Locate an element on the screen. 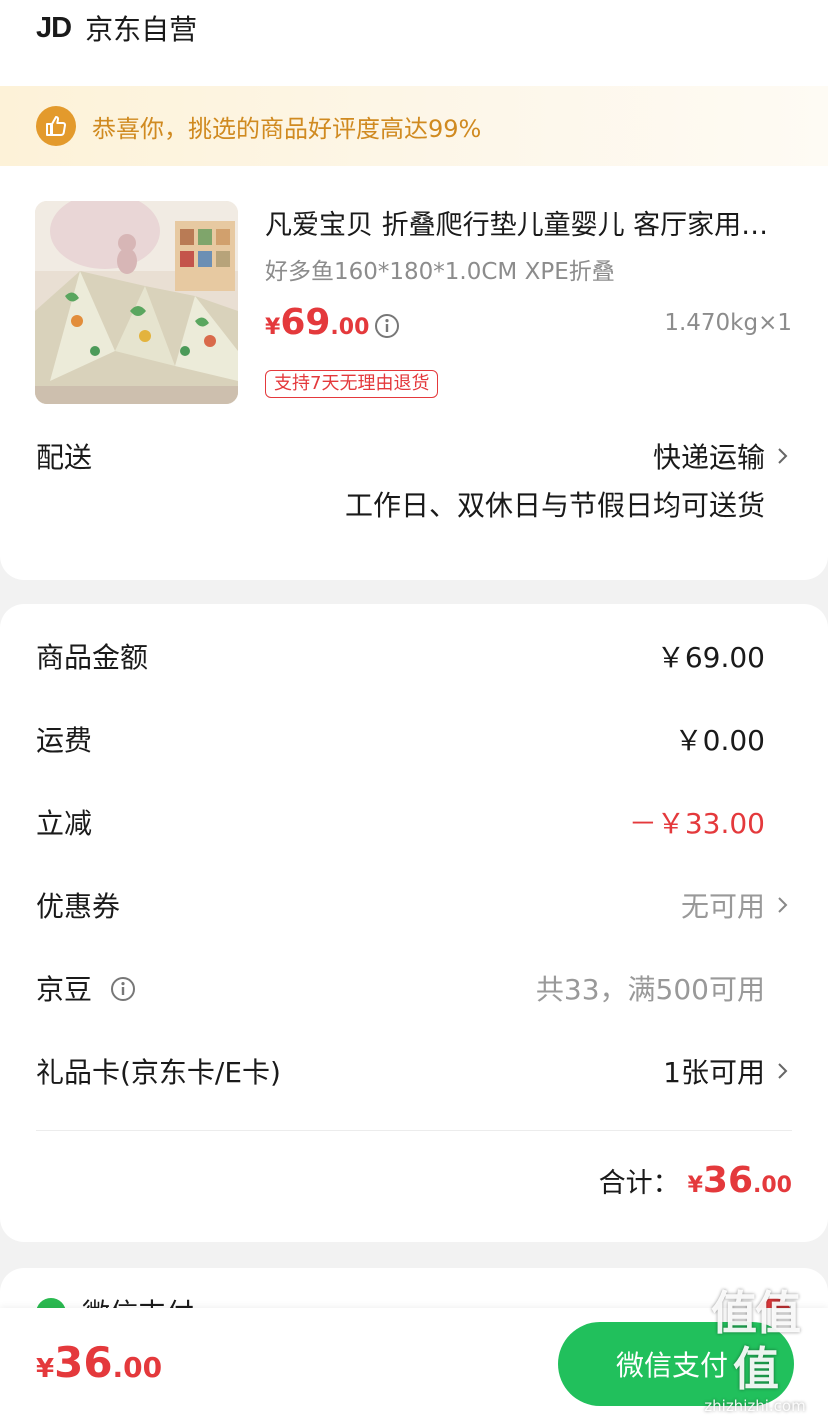 This screenshot has width=828, height=1423. summary-row-jd-beans: 京豆 共33，满500可用 is located at coordinates (414, 988).